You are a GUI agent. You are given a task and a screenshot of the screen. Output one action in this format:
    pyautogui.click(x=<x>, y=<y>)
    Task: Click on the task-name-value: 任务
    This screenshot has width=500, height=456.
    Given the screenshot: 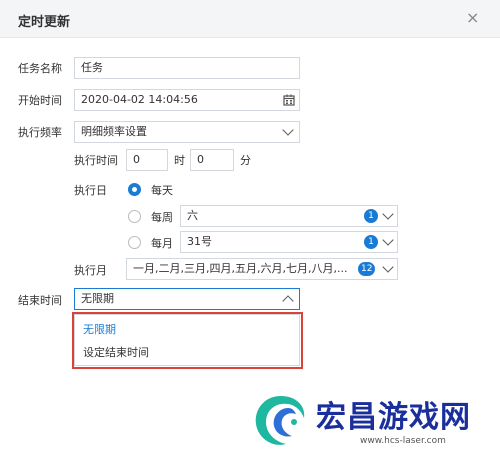 What is the action you would take?
    pyautogui.click(x=92, y=67)
    